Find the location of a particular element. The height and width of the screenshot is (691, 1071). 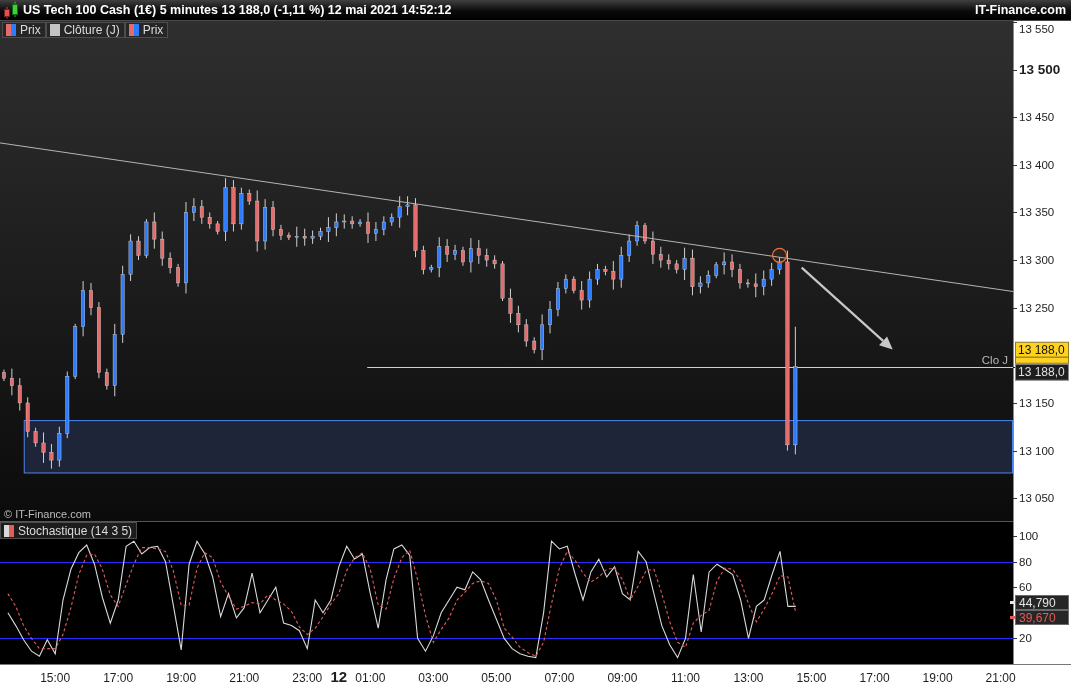

time-label: 03:00 is located at coordinates (433, 678).